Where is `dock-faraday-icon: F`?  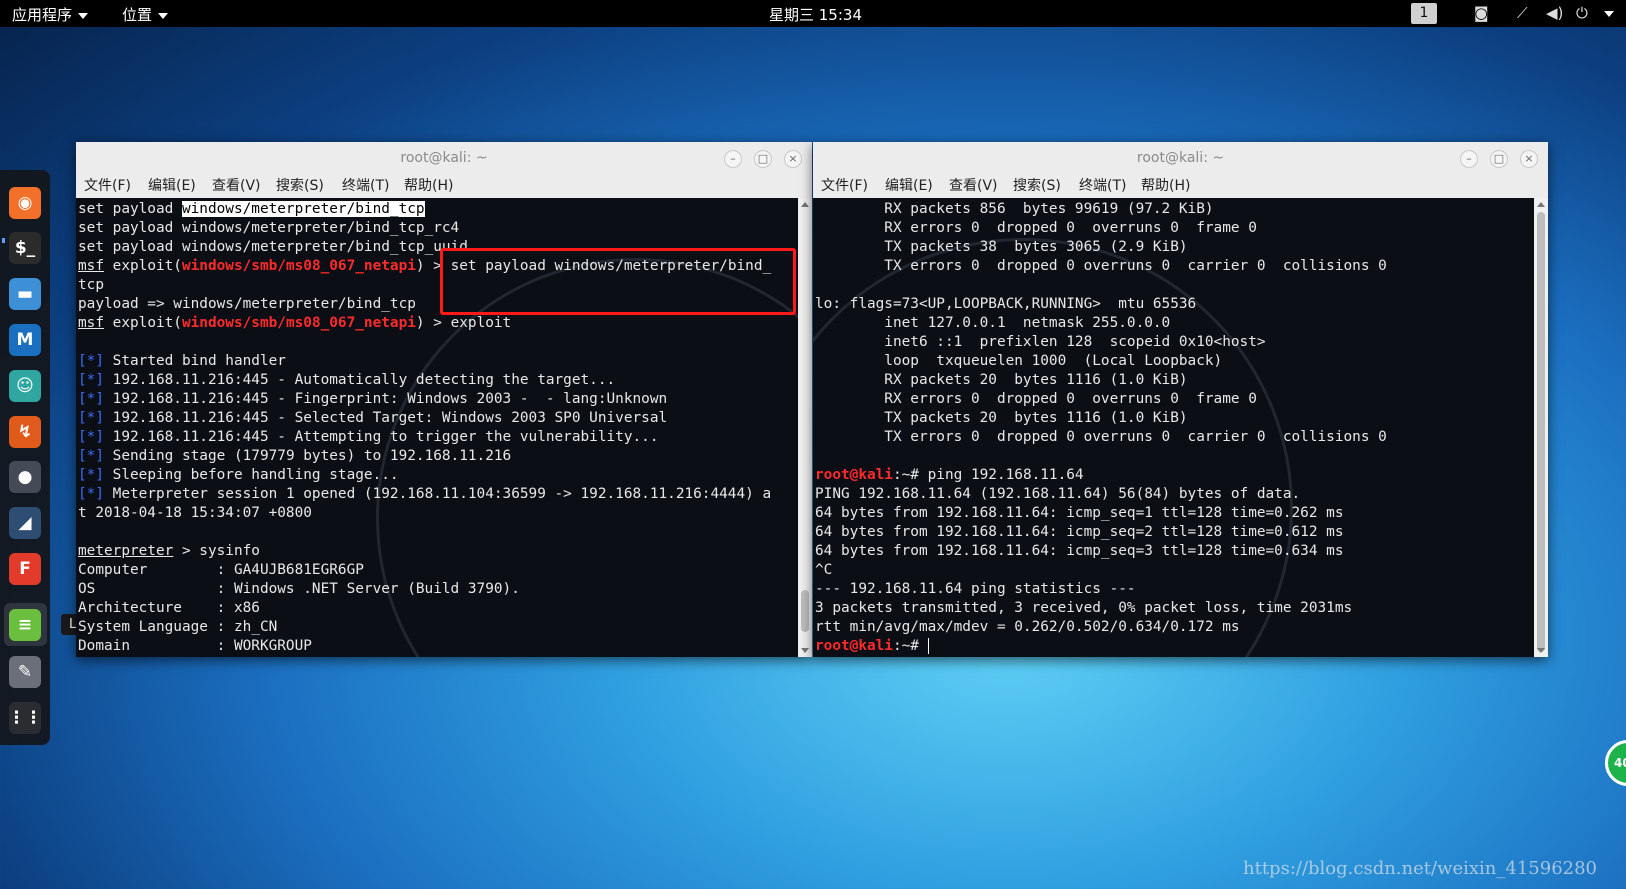
dock-faraday-icon: F is located at coordinates (25, 569).